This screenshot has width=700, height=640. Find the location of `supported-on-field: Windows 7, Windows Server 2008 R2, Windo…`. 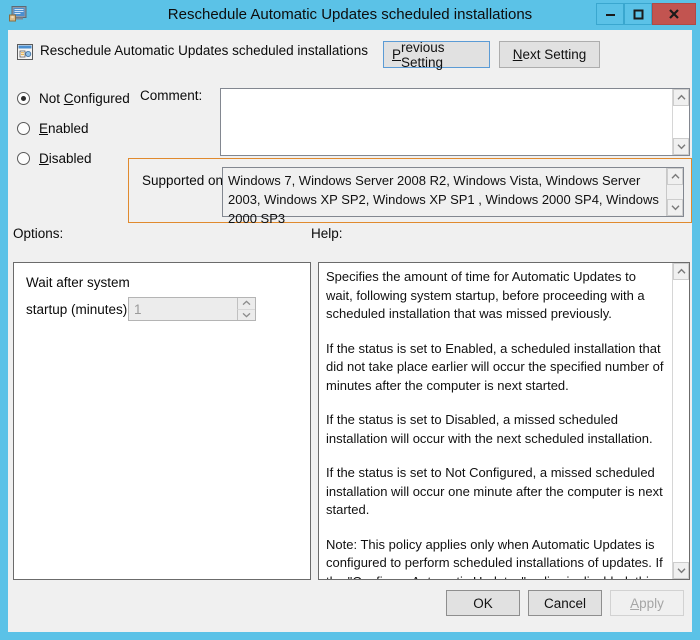

supported-on-field: Windows 7, Windows Server 2008 R2, Windo… is located at coordinates (453, 196).